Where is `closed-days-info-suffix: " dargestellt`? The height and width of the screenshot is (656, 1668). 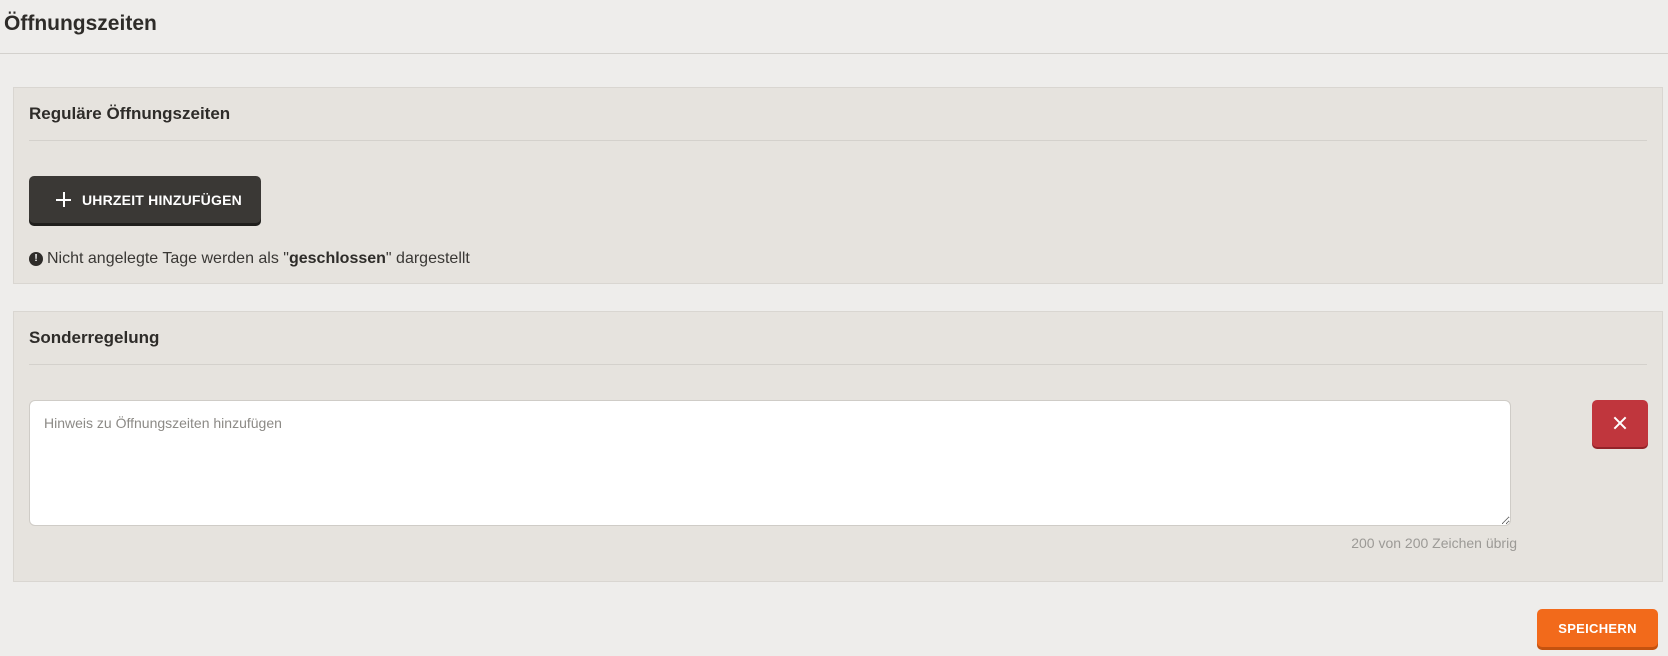
closed-days-info-suffix: " dargestellt is located at coordinates (427, 258).